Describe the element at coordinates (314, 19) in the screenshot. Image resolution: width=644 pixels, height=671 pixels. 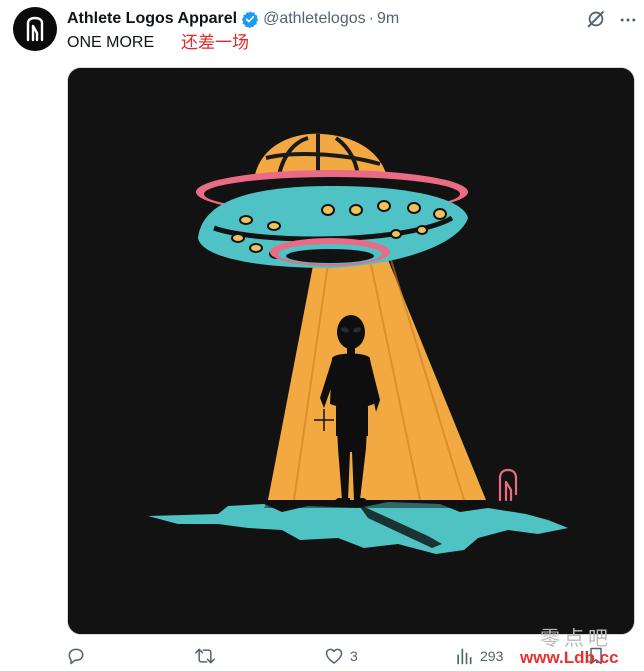
I see `handle: @athletelogos` at that location.